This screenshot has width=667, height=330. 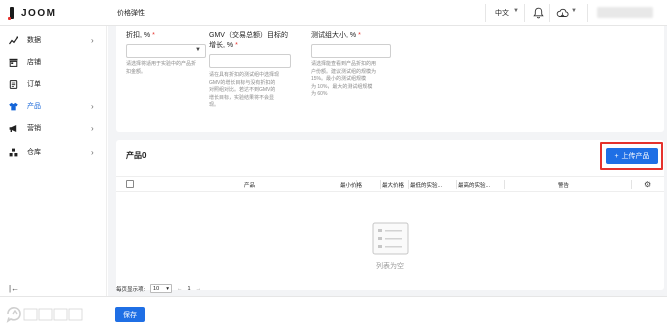 What do you see at coordinates (136, 155) in the screenshot?
I see `products-title: 产品0` at bounding box center [136, 155].